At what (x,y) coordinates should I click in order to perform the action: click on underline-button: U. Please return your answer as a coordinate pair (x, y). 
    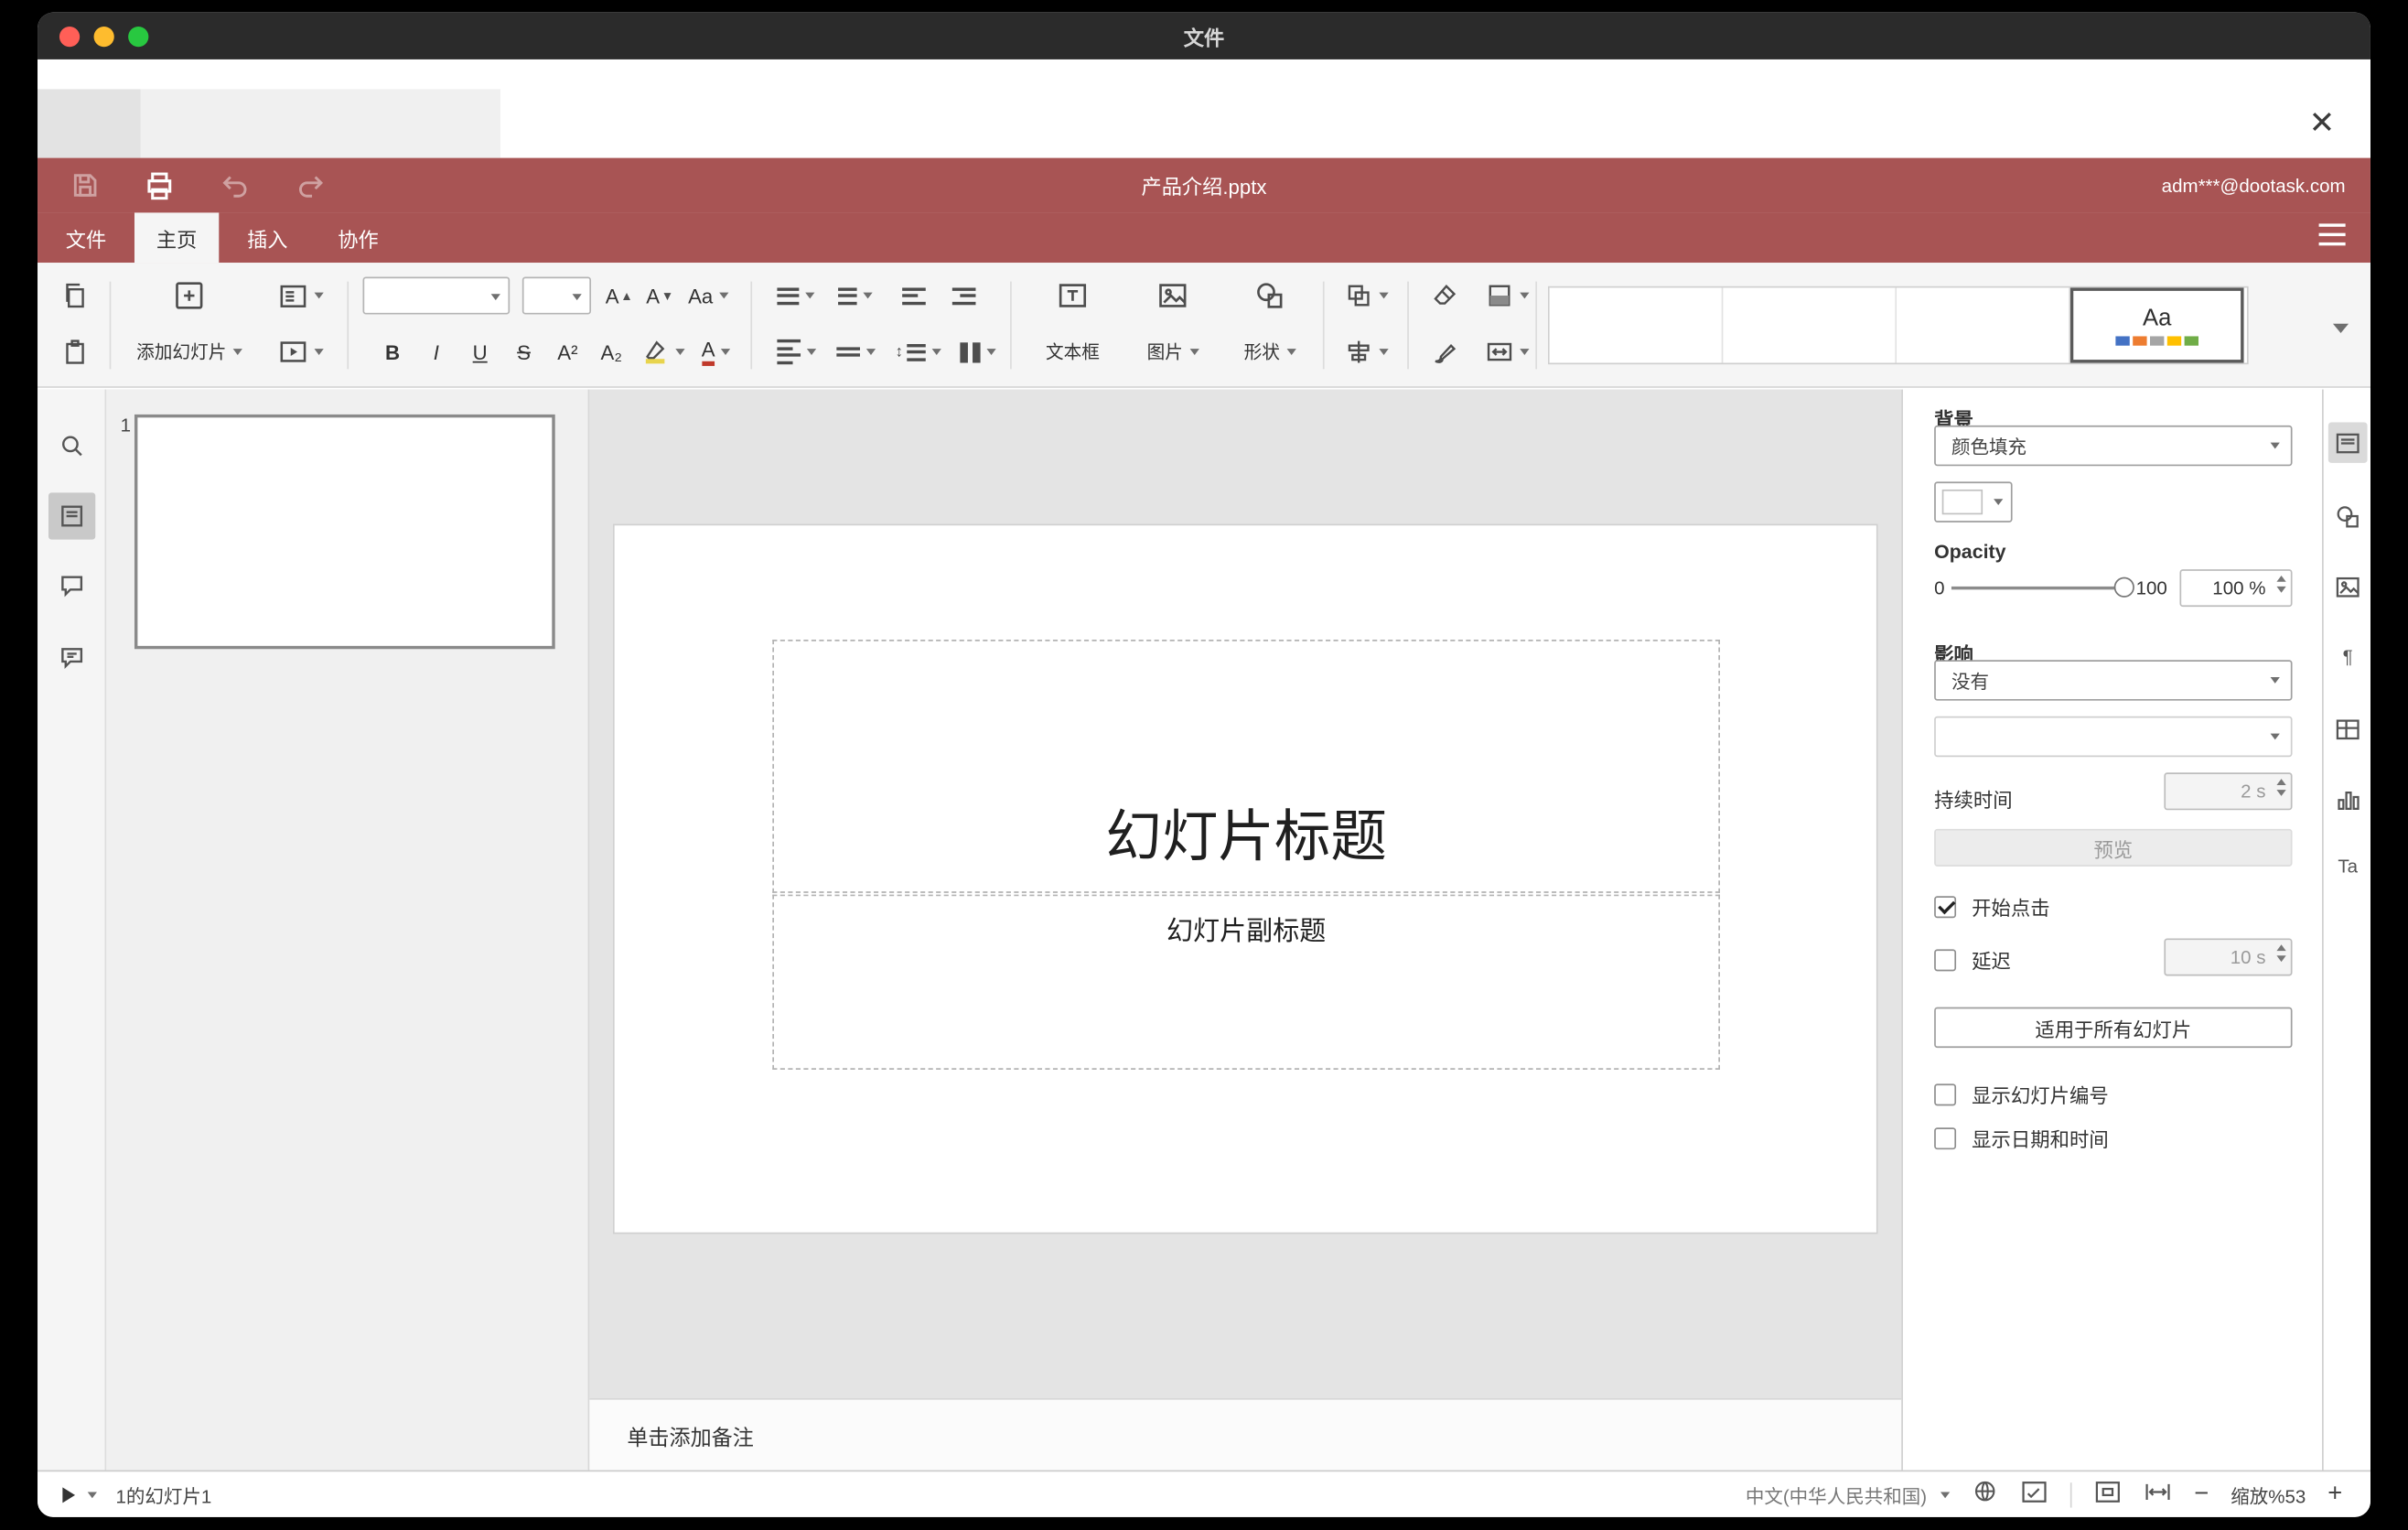
    Looking at the image, I should click on (479, 352).